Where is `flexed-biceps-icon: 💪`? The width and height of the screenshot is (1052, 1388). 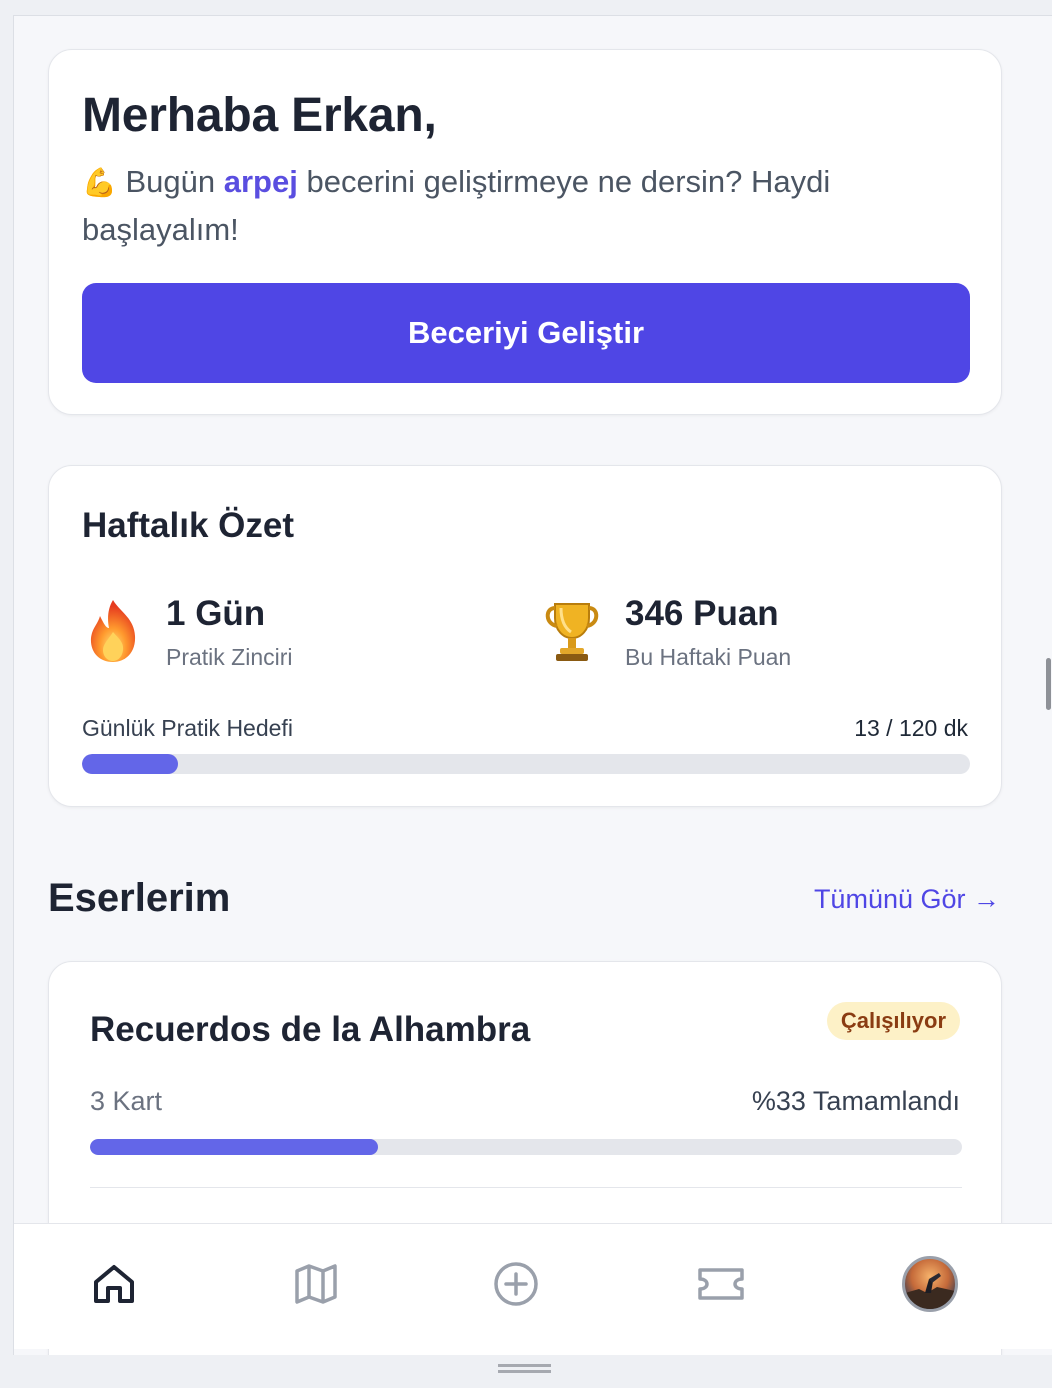
flexed-biceps-icon: 💪 is located at coordinates (99, 182).